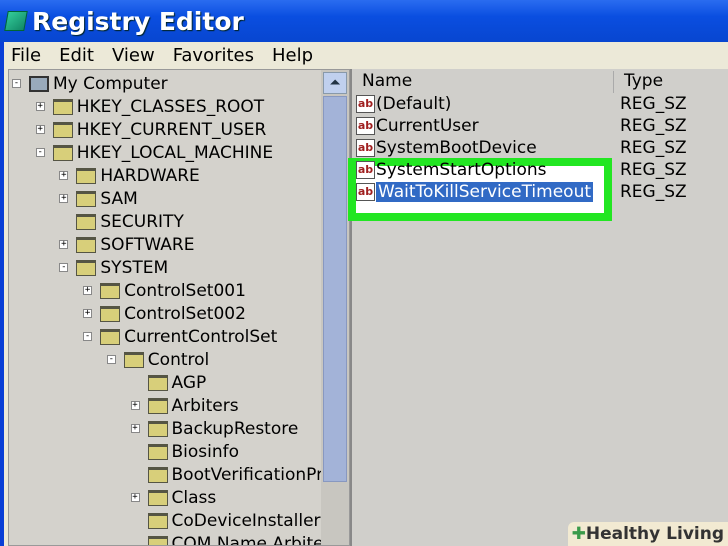 The image size is (728, 546). What do you see at coordinates (178, 359) in the screenshot?
I see `tree-node-label: Control` at bounding box center [178, 359].